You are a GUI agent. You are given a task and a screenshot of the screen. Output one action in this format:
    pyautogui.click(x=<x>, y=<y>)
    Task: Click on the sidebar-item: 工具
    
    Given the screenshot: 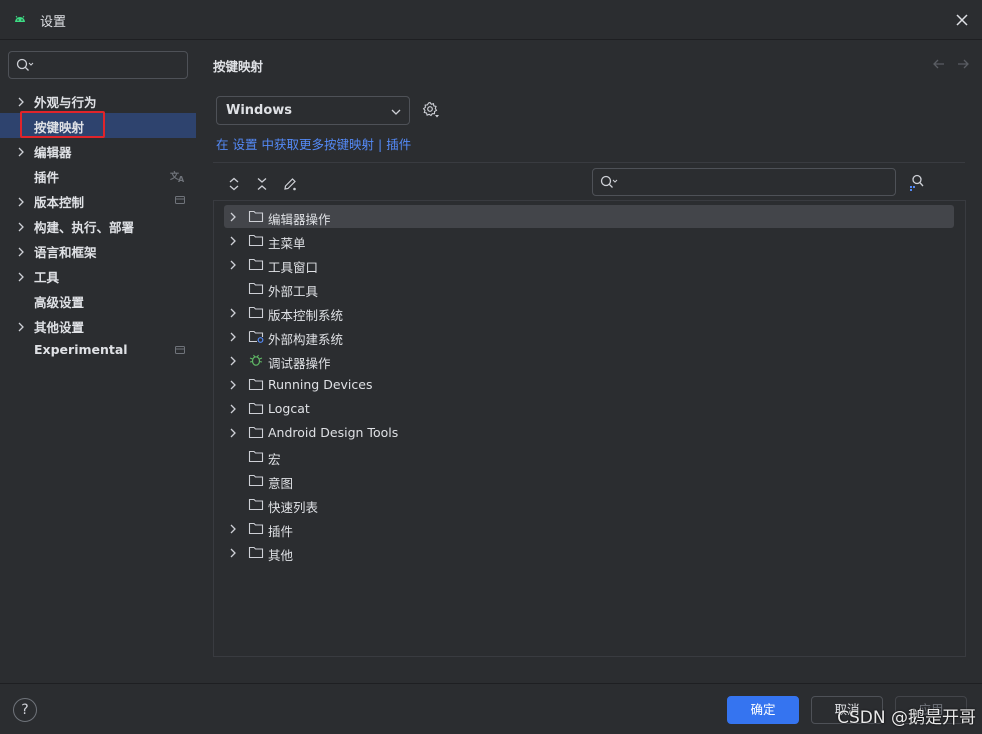 What is the action you would take?
    pyautogui.click(x=98, y=275)
    